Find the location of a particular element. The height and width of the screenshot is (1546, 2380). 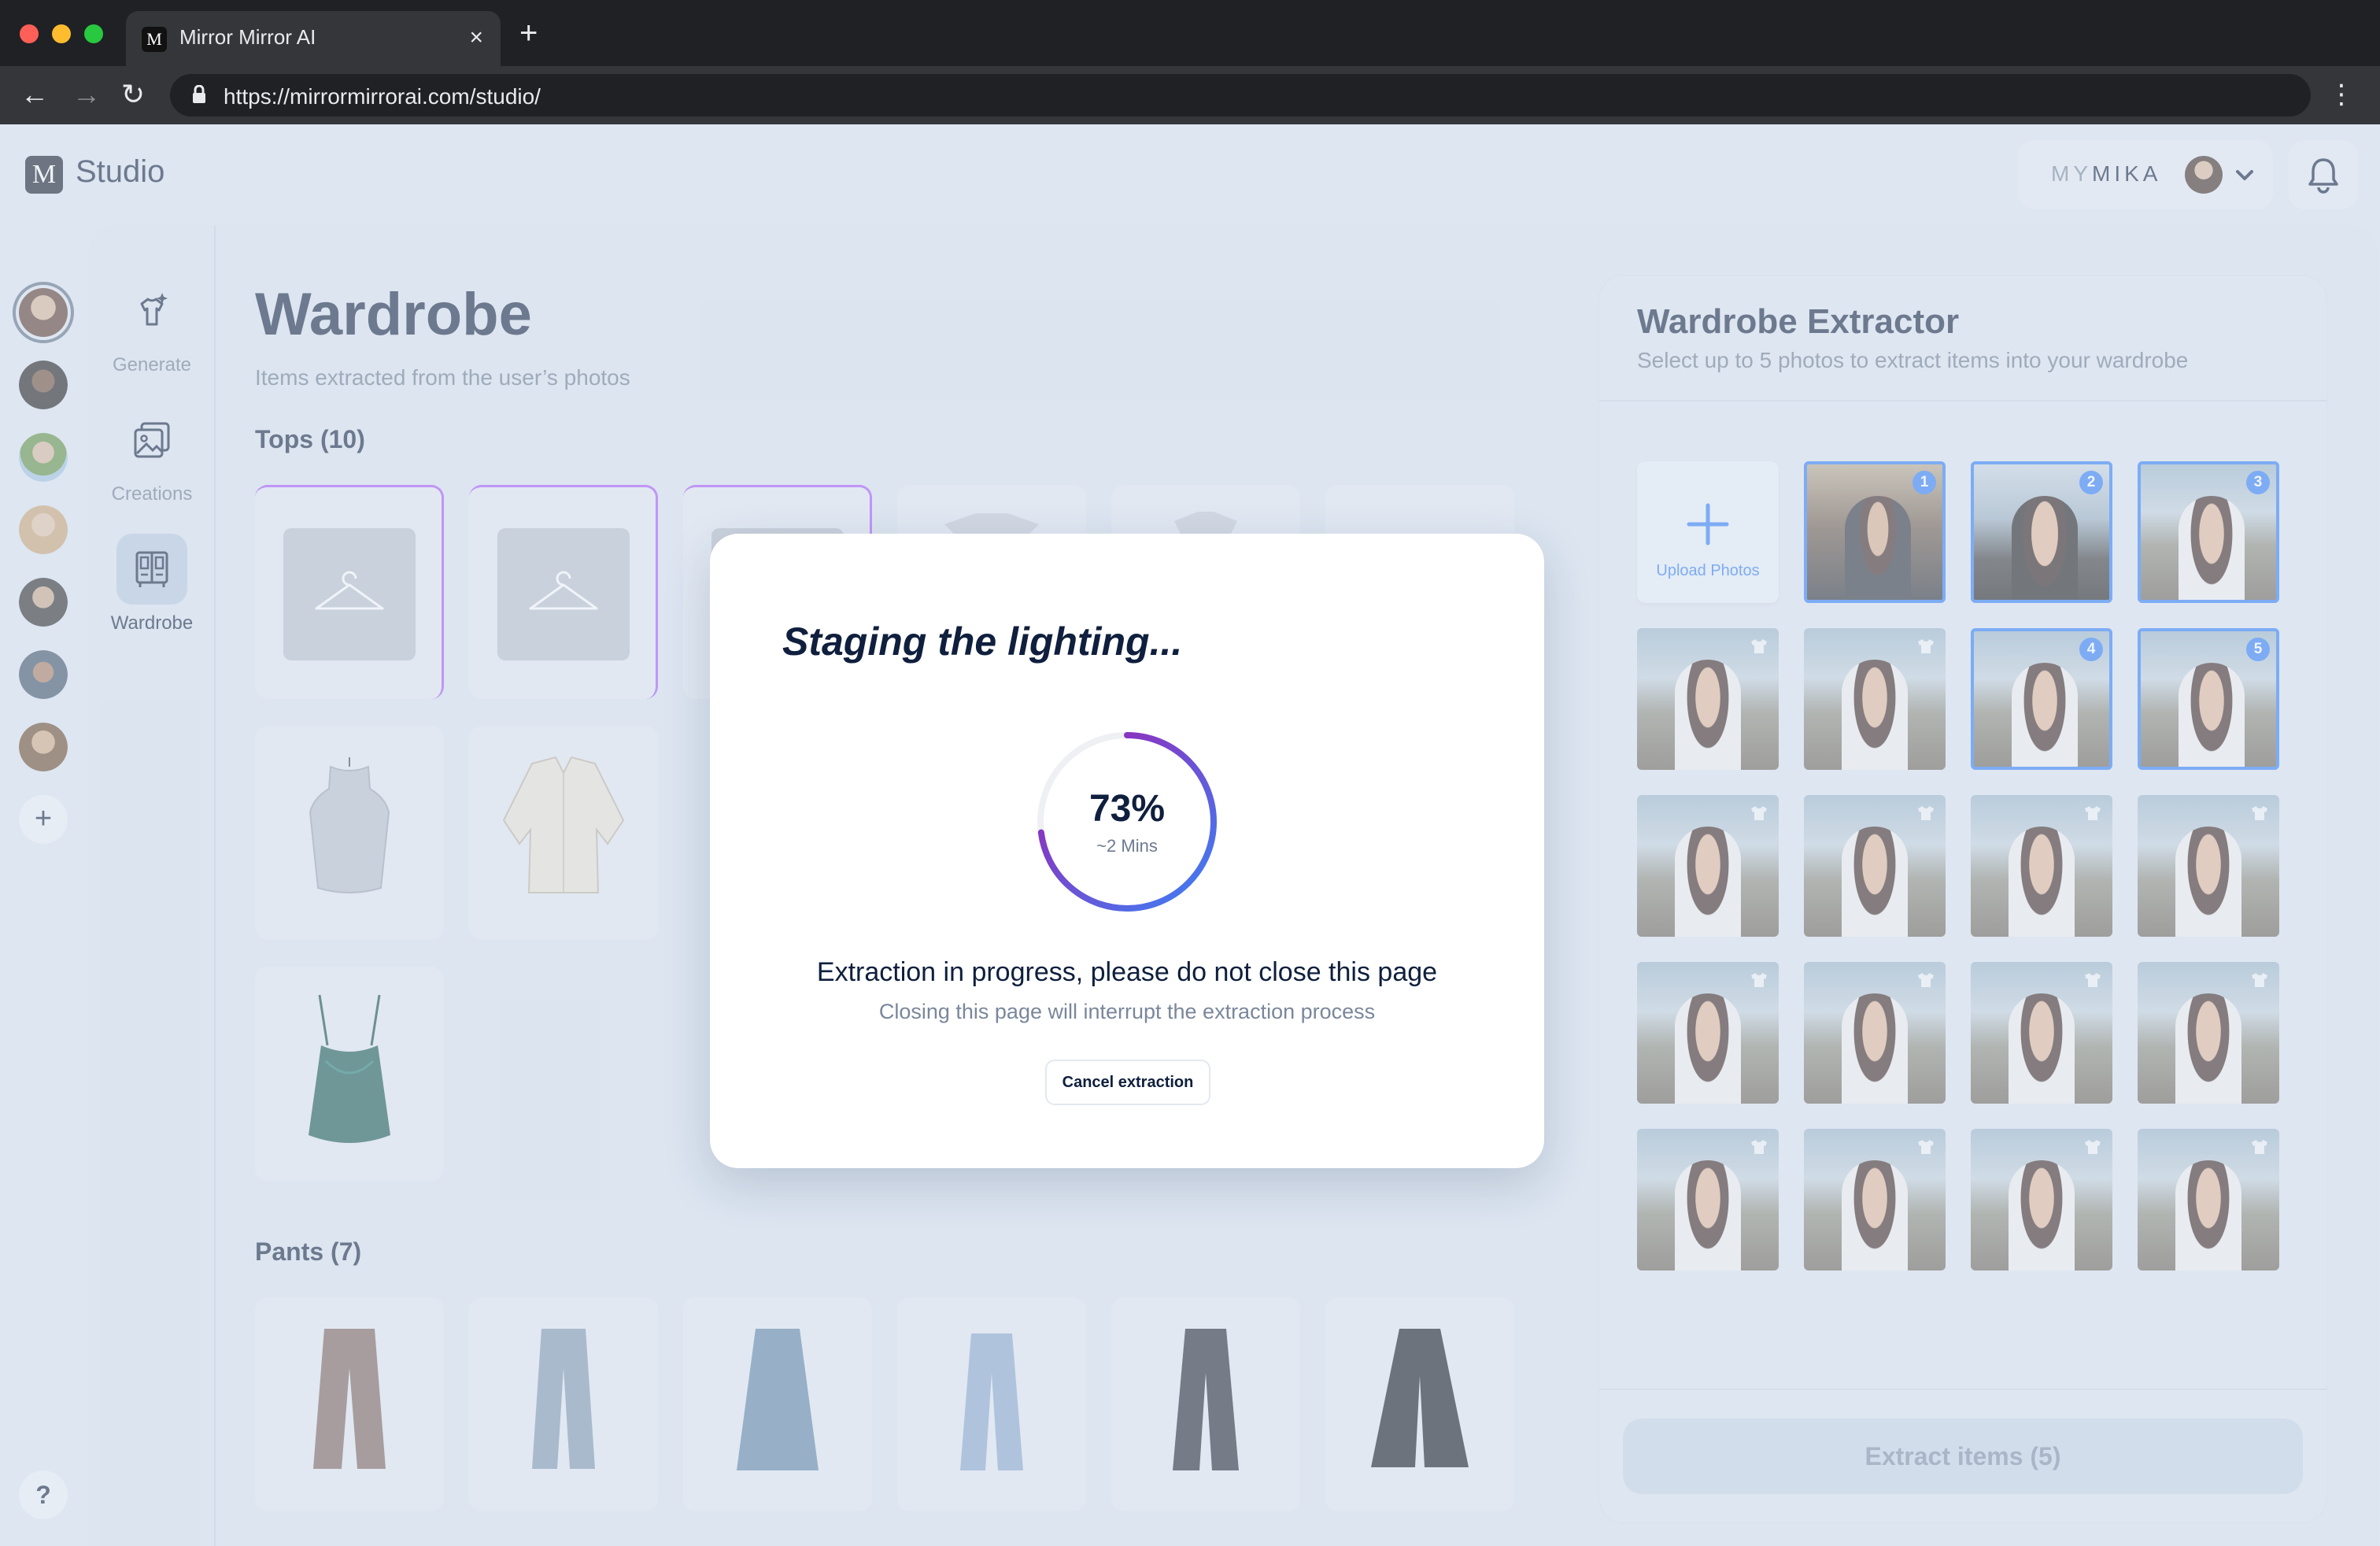

close-tab-icon: × is located at coordinates (476, 38).